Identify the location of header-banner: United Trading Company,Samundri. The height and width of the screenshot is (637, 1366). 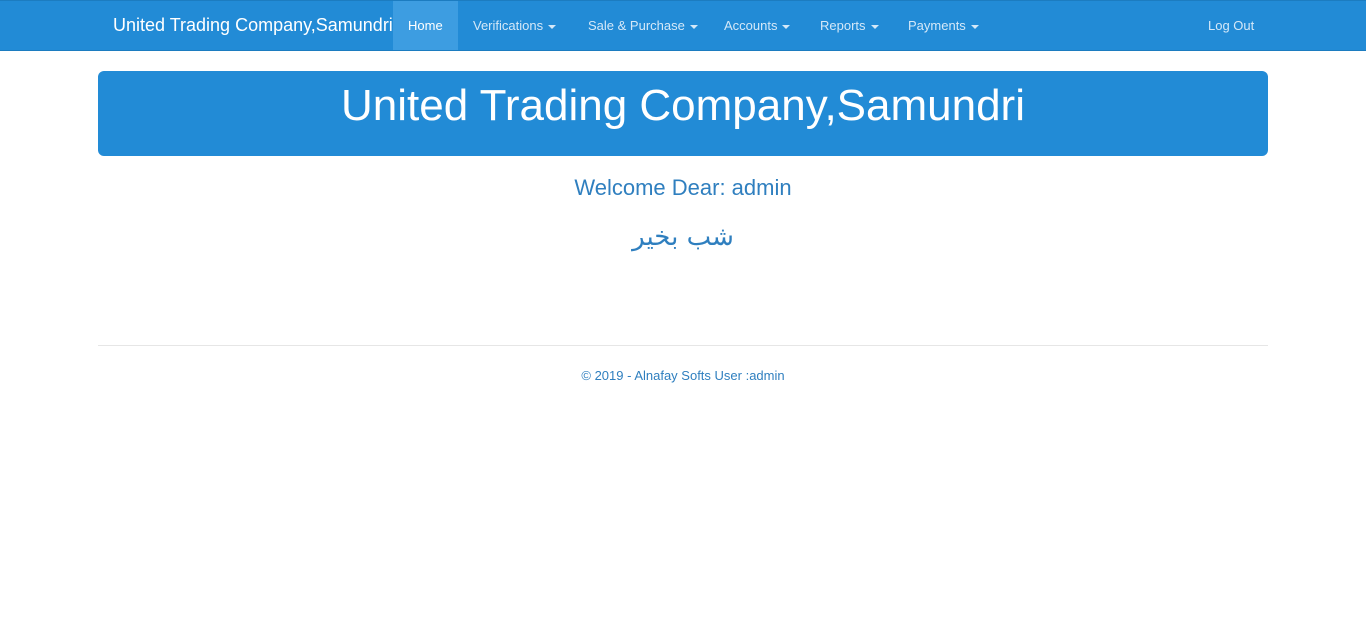
(683, 113).